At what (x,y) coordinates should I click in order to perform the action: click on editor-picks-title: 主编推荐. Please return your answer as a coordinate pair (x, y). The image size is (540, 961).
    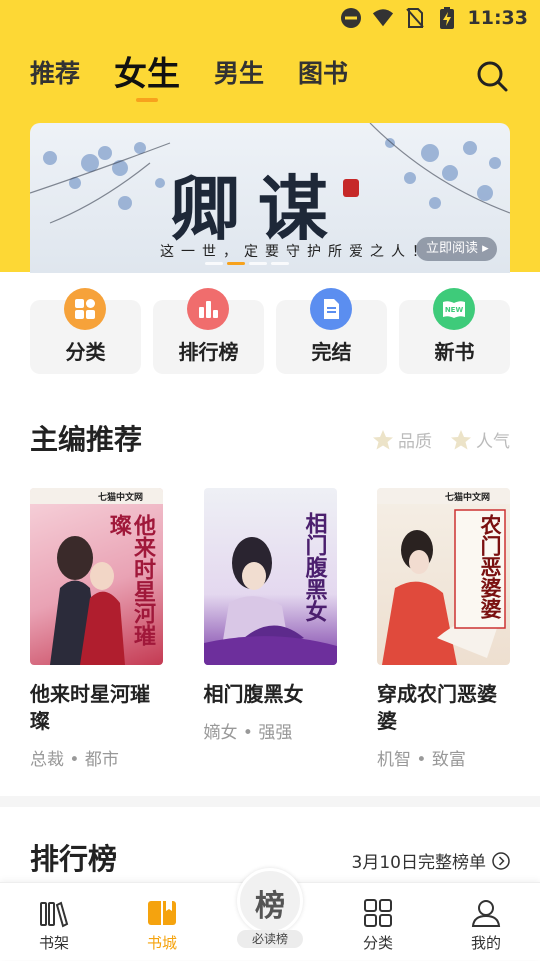
    Looking at the image, I should click on (86, 439).